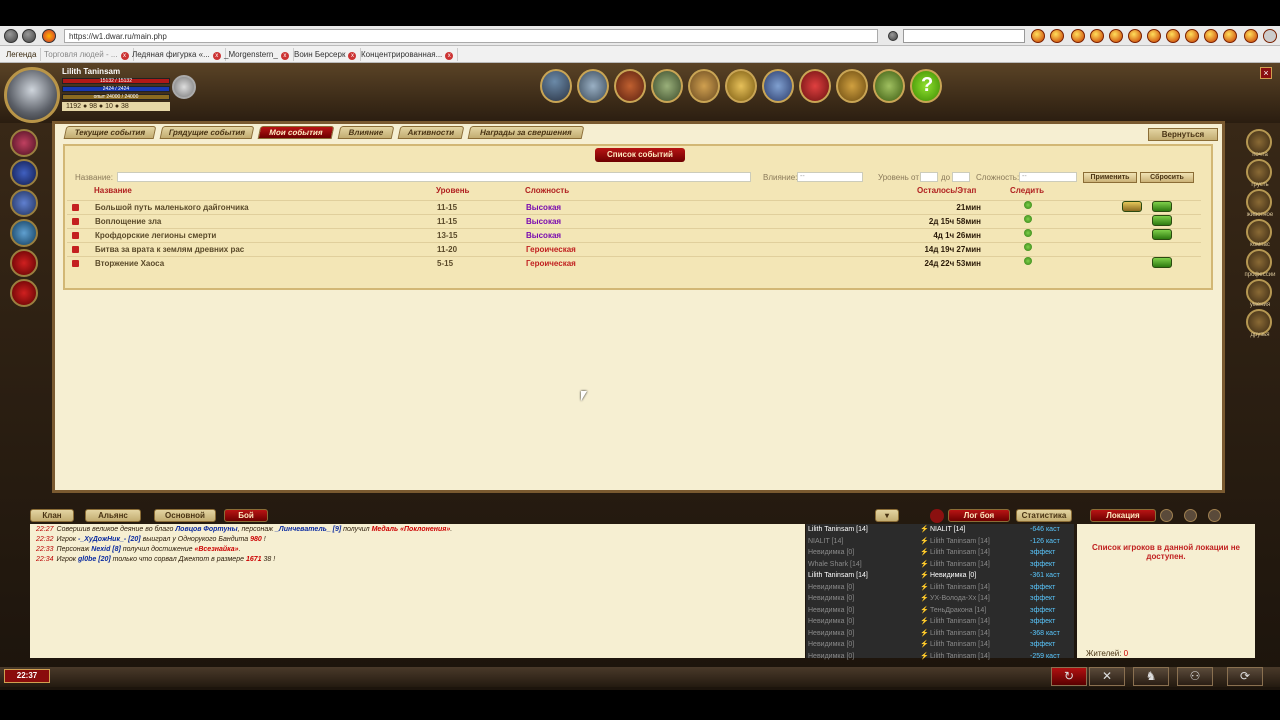 The width and height of the screenshot is (1280, 720). Describe the element at coordinates (961, 177) in the screenshot. I see `level-to-input` at that location.